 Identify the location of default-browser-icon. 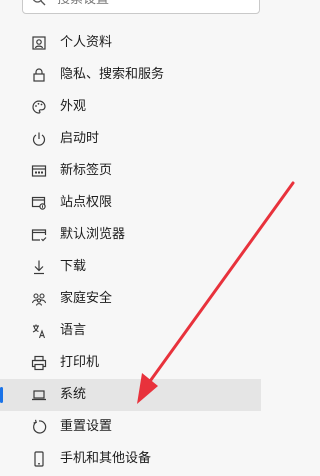
(39, 235).